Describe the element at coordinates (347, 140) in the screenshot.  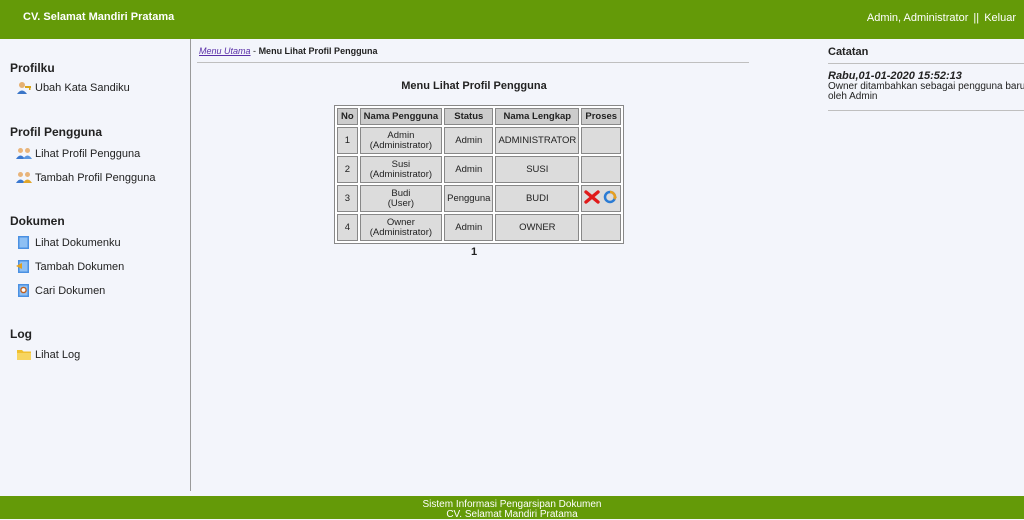
I see `cell-no: 1` at that location.